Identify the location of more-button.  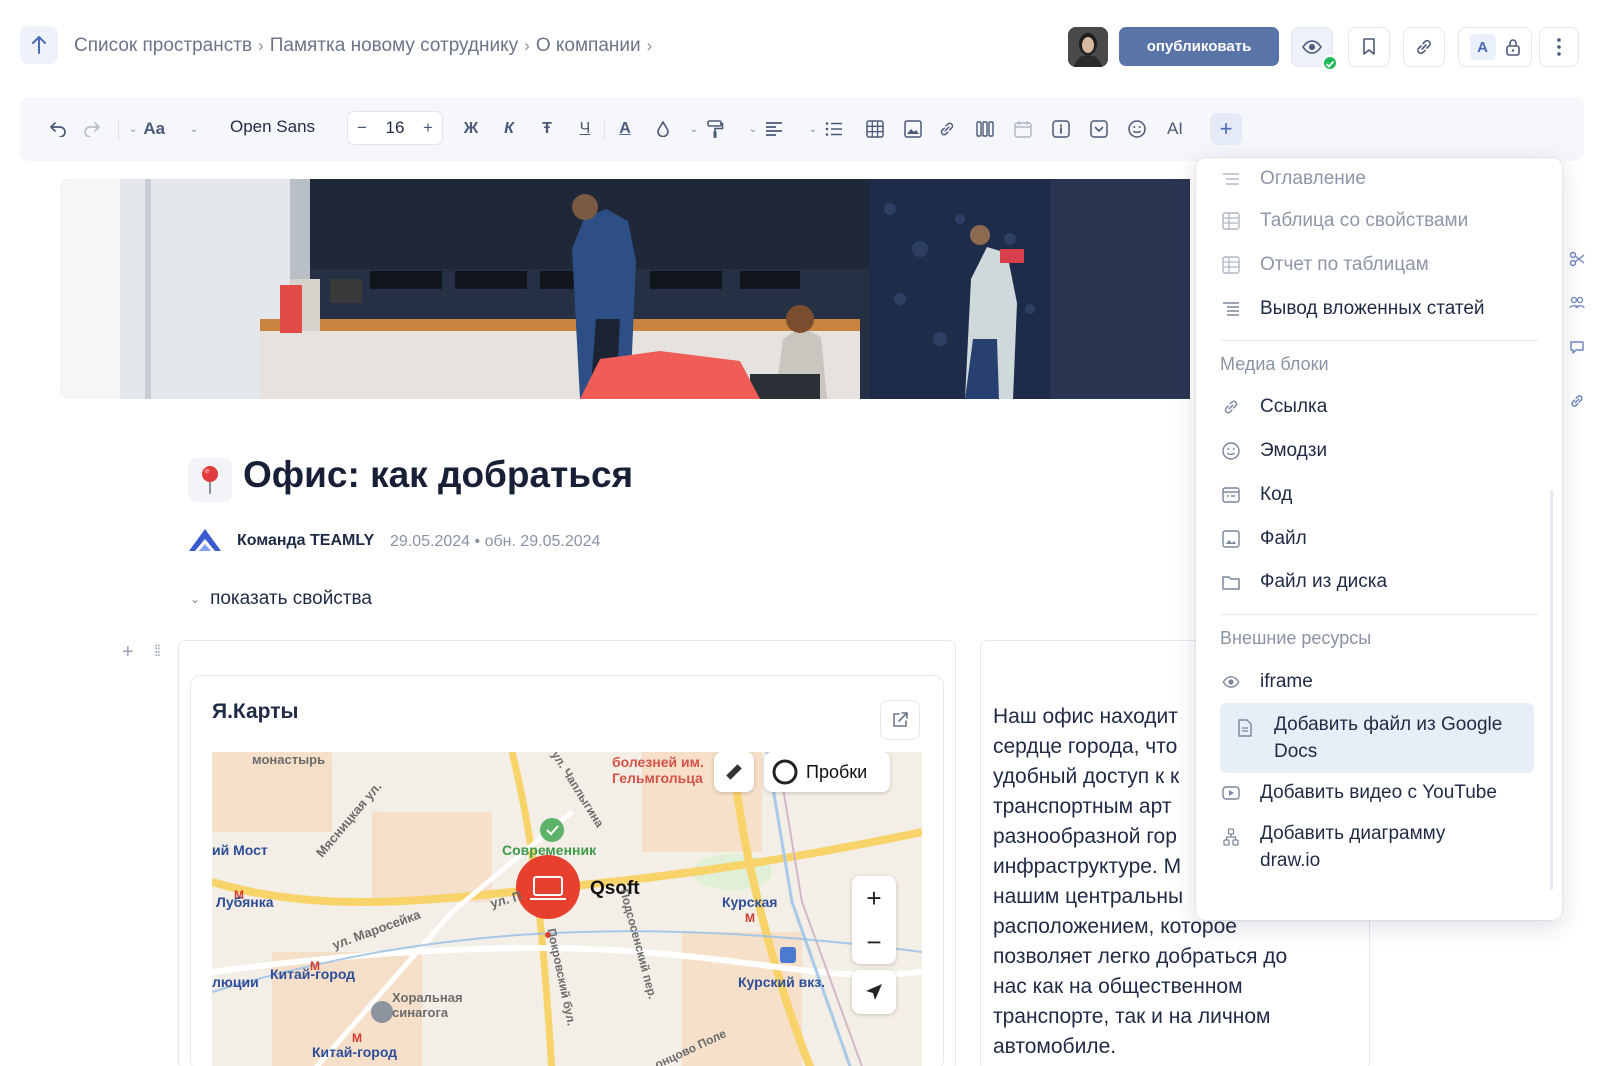
(1559, 47).